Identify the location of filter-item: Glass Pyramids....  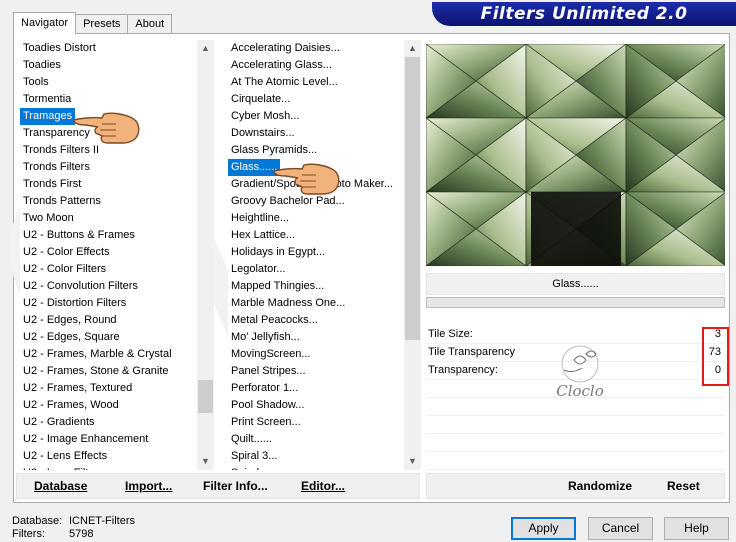
(310, 150).